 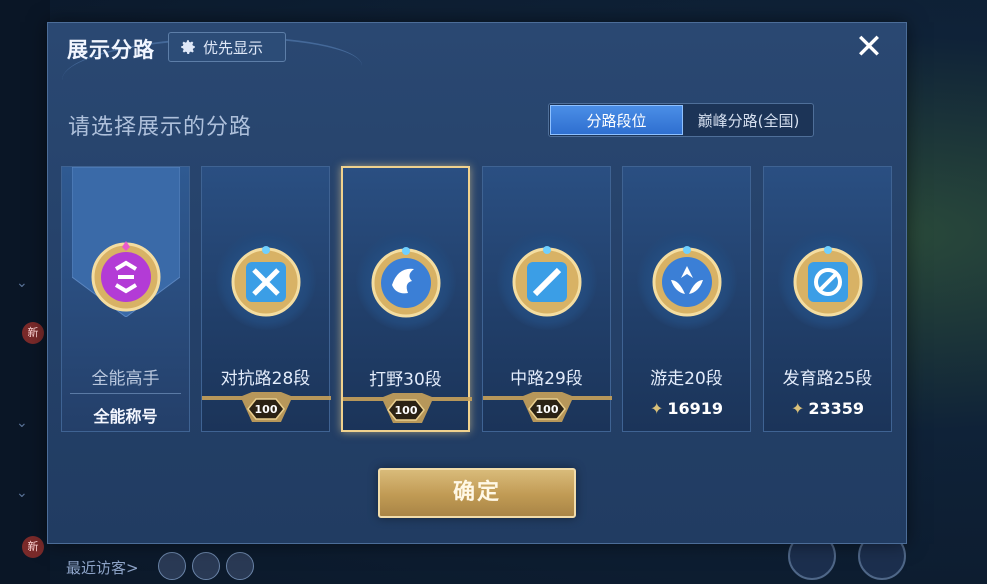 I want to click on clash-lane-medal-icon, so click(x=265, y=281).